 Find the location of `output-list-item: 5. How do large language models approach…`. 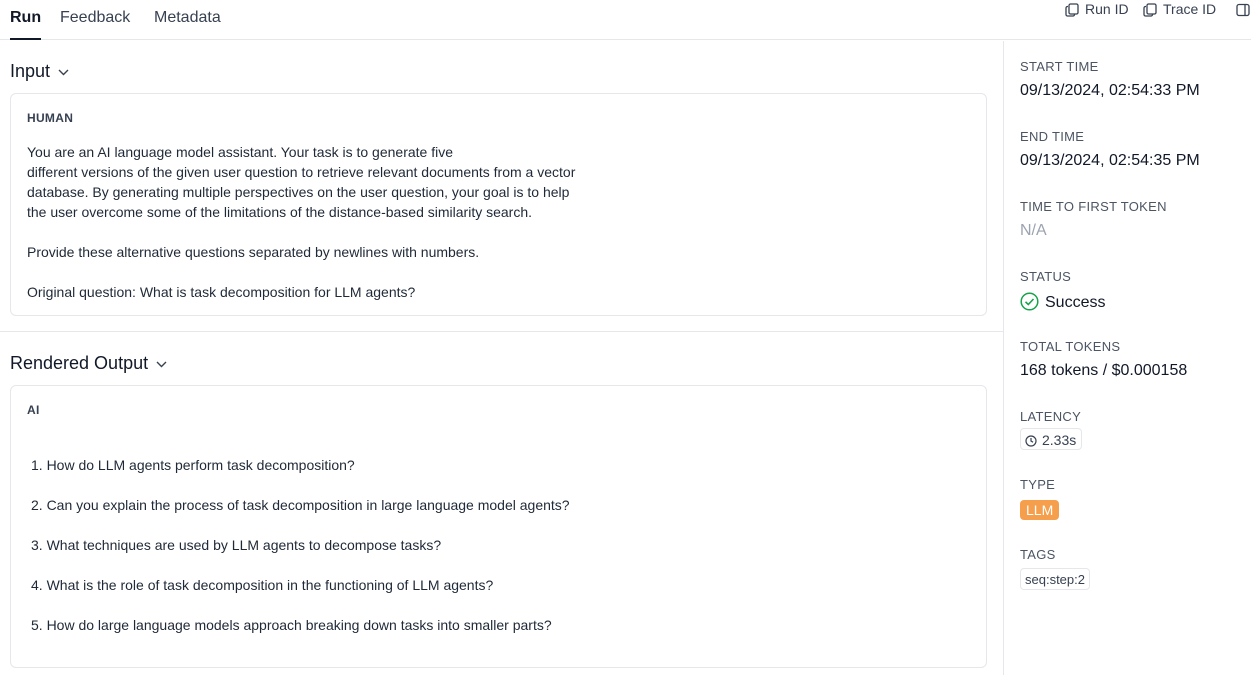

output-list-item: 5. How do large language models approach… is located at coordinates (291, 625).